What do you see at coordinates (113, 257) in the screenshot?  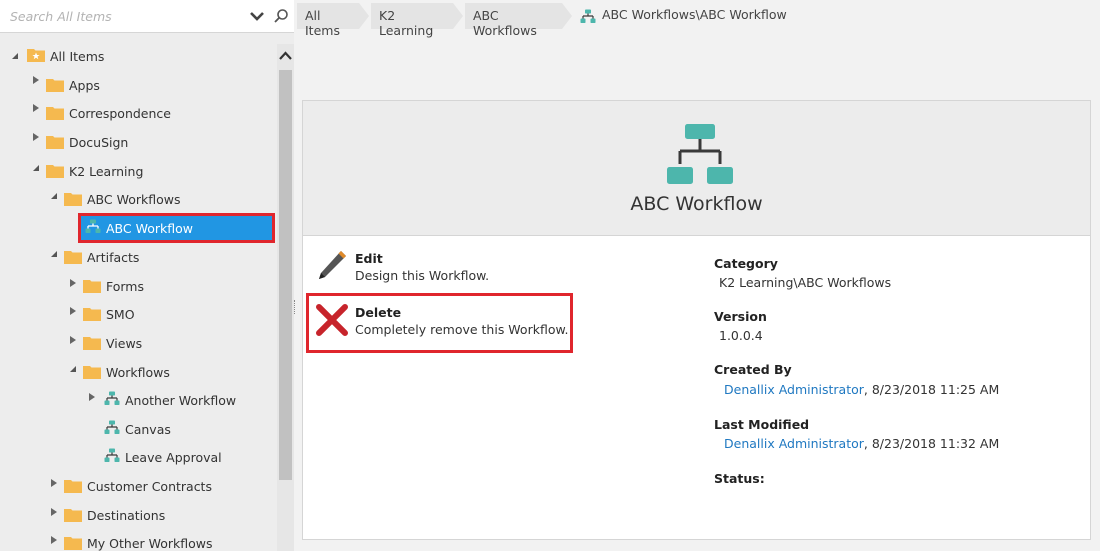 I see `tree-item-label: Artifacts` at bounding box center [113, 257].